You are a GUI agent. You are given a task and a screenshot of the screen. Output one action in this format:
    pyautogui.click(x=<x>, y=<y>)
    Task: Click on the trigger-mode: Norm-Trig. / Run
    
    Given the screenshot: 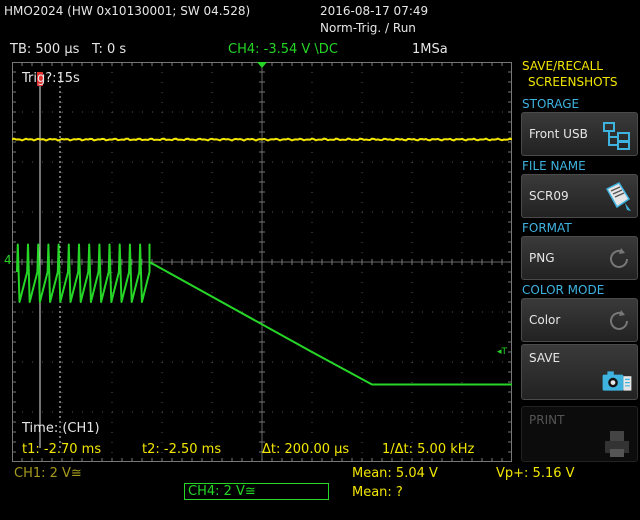 What is the action you would take?
    pyautogui.click(x=368, y=28)
    